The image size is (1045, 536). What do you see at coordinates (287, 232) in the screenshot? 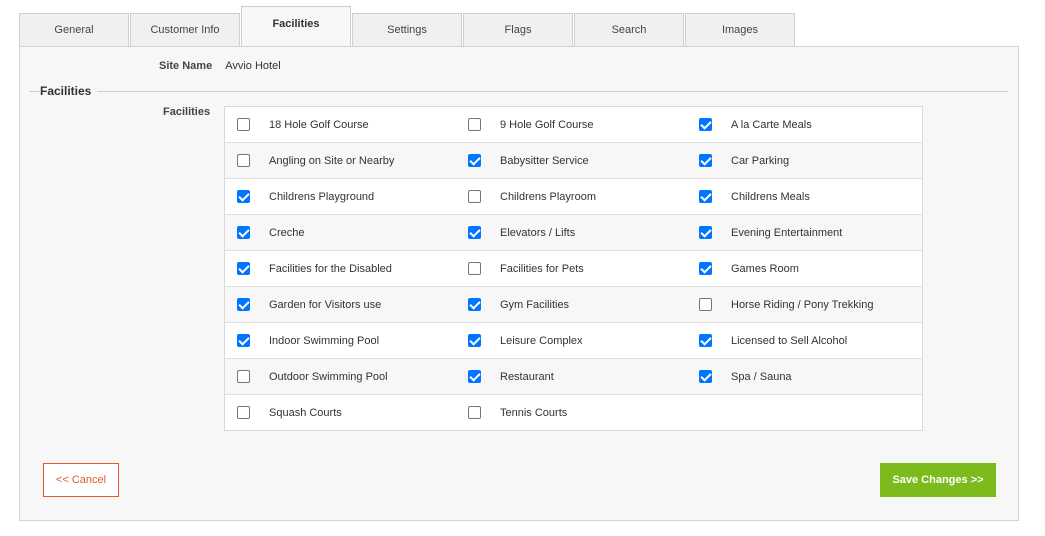
I see `facility-label: Creche` at bounding box center [287, 232].